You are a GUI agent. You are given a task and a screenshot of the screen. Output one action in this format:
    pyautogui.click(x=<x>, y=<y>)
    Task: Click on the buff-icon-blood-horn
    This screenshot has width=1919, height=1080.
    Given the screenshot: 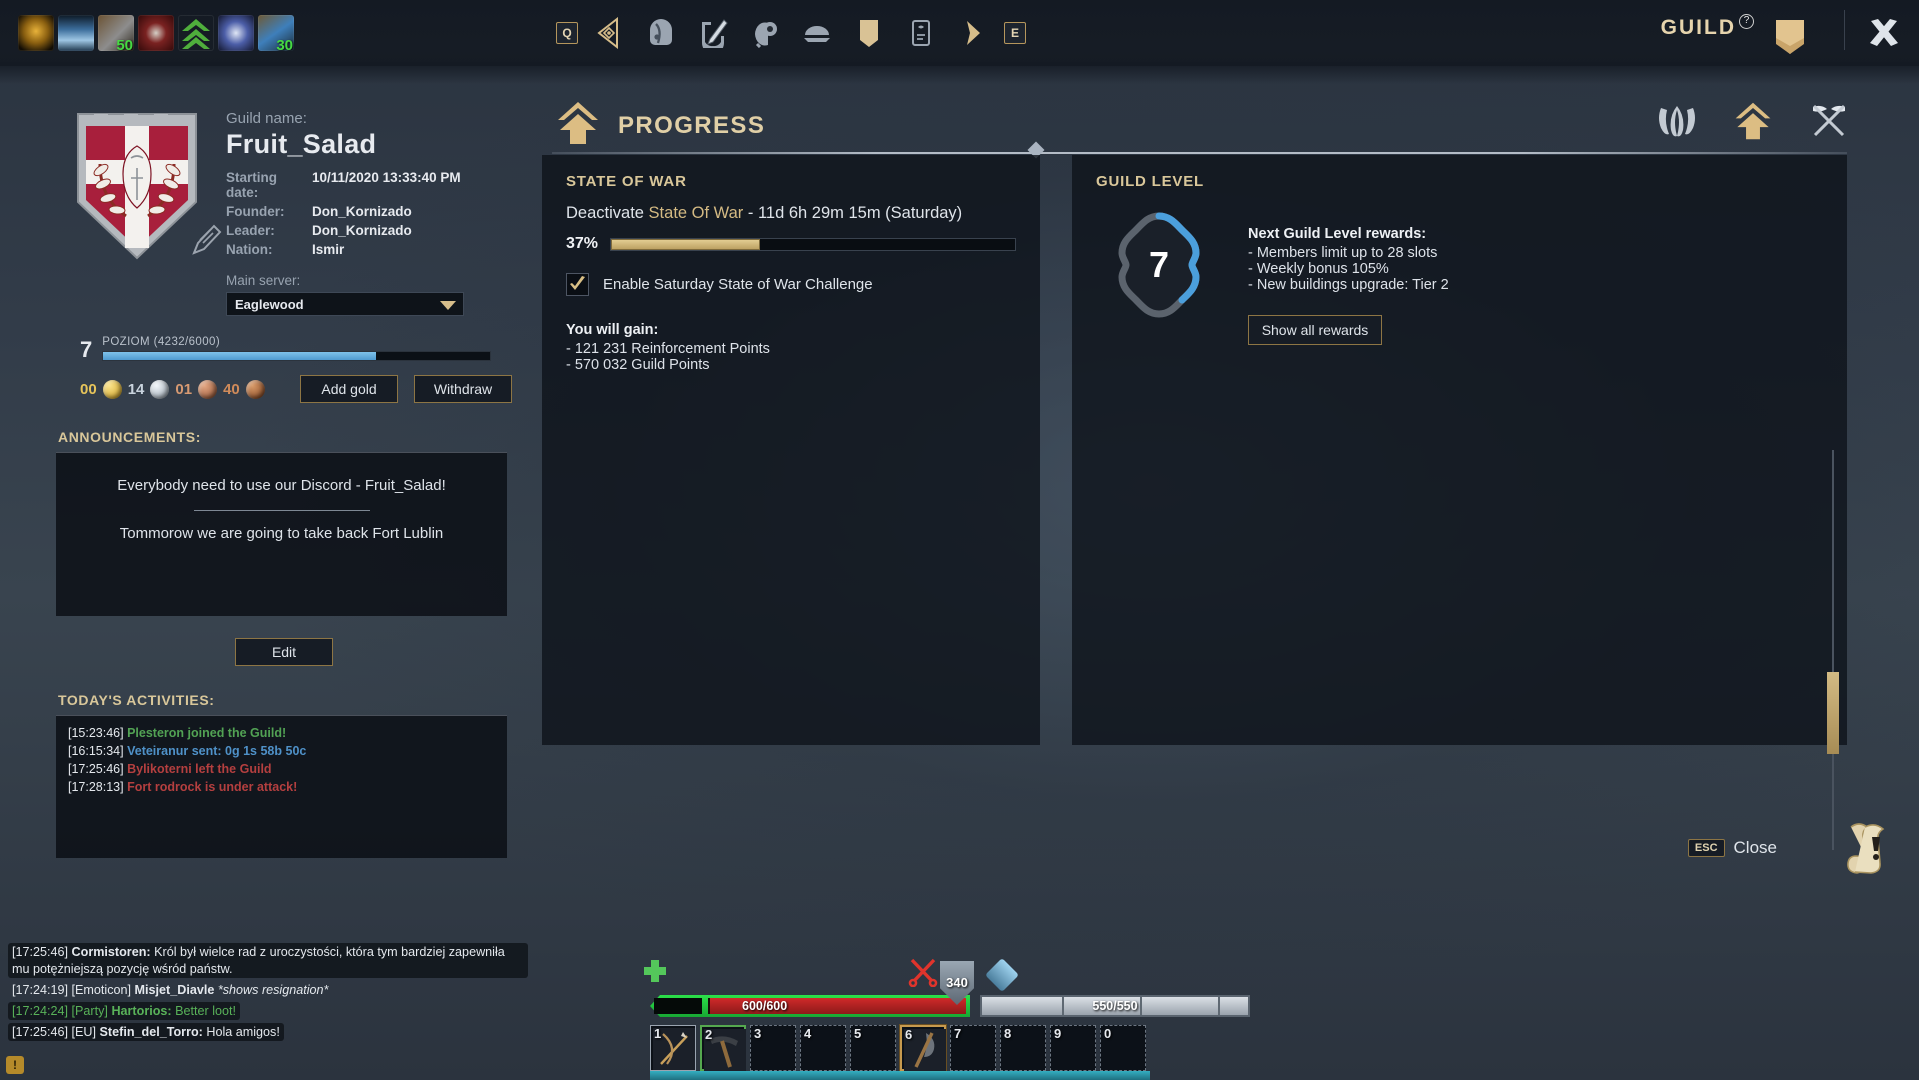 What is the action you would take?
    pyautogui.click(x=156, y=33)
    